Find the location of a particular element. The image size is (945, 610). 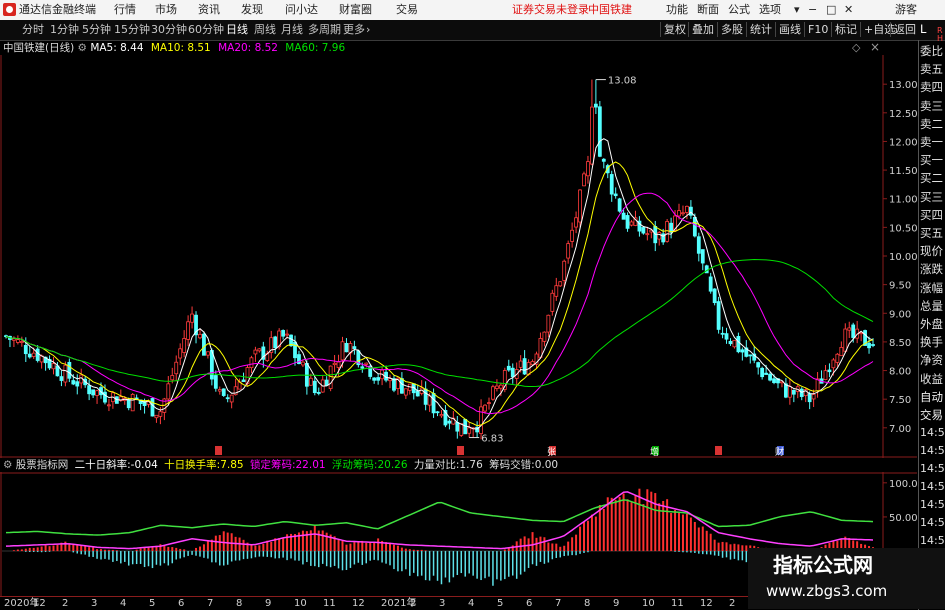

guest-user: 游客 is located at coordinates (906, 10).